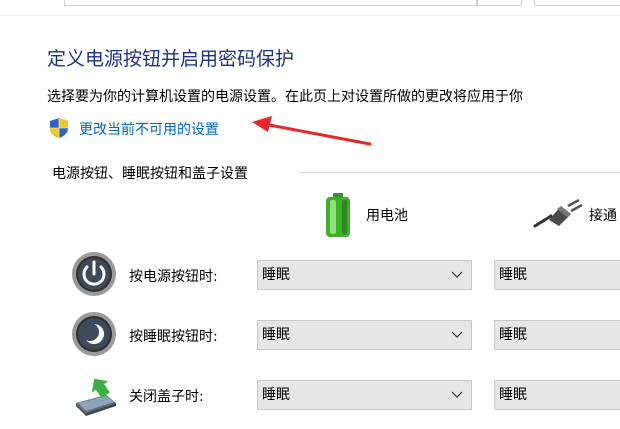 The image size is (620, 429). What do you see at coordinates (364, 335) in the screenshot?
I see `sleep-button-battery-select: 睡眠` at bounding box center [364, 335].